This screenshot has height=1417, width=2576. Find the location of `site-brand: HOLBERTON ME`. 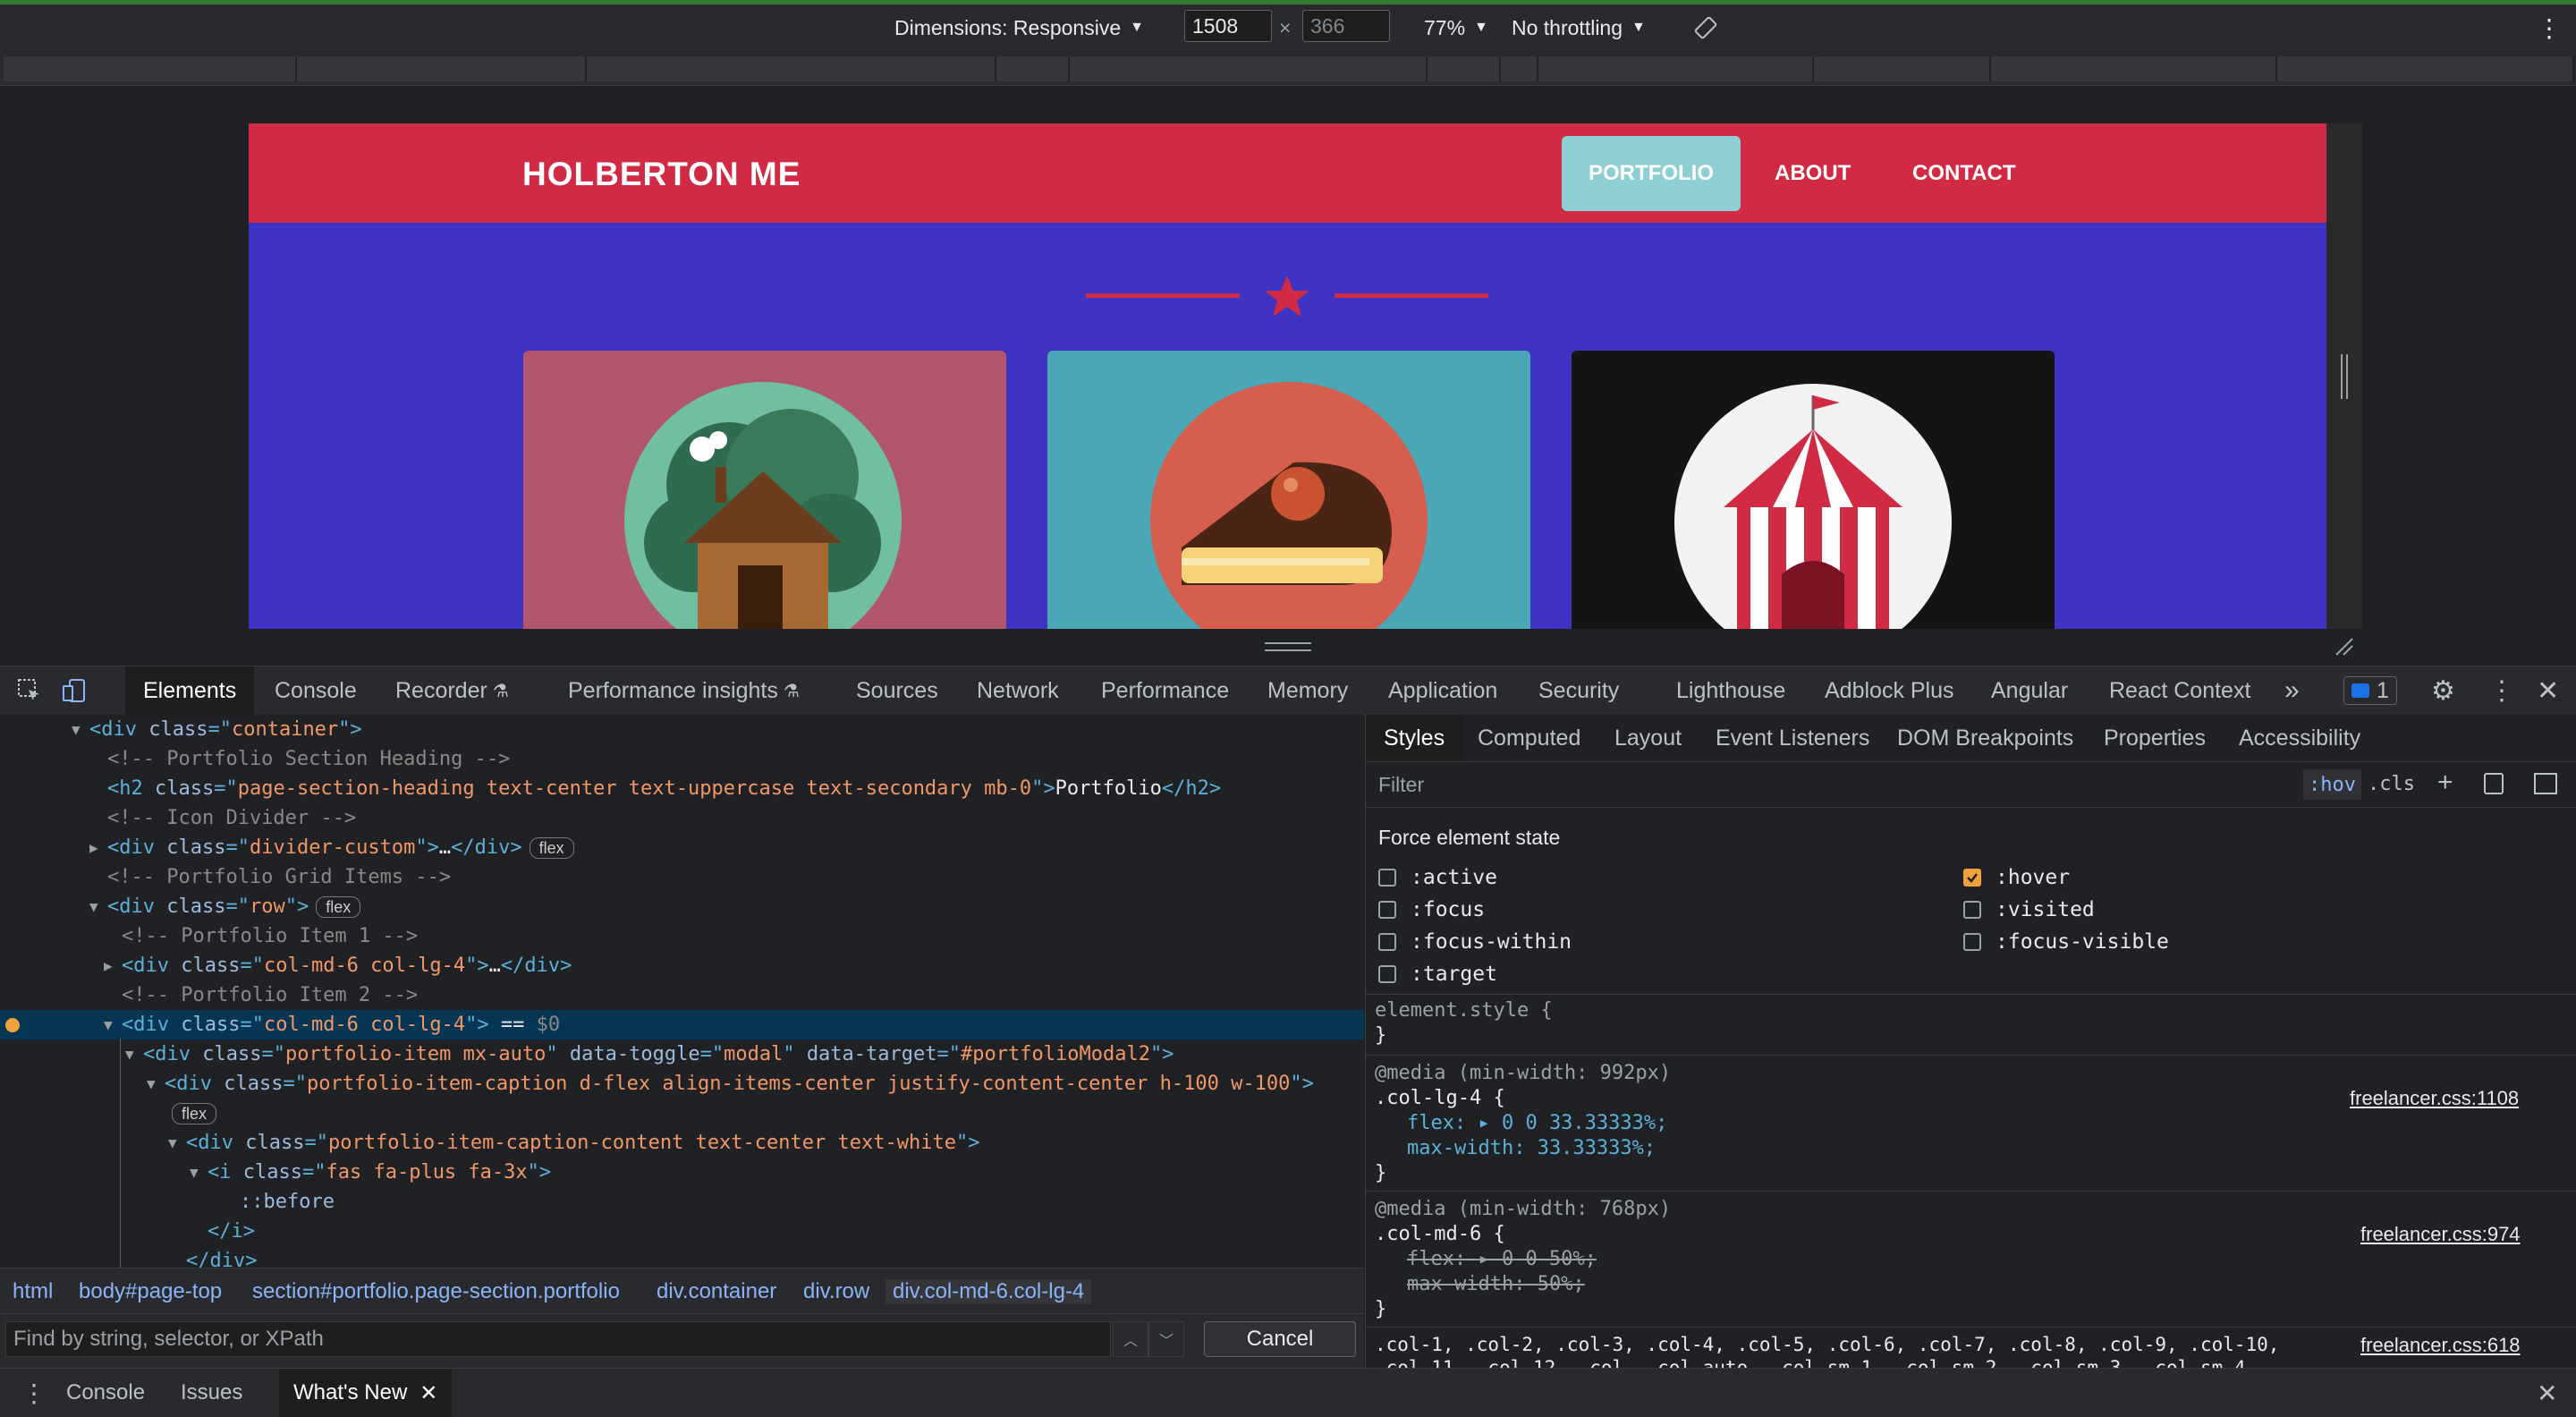

site-brand: HOLBERTON ME is located at coordinates (661, 174).